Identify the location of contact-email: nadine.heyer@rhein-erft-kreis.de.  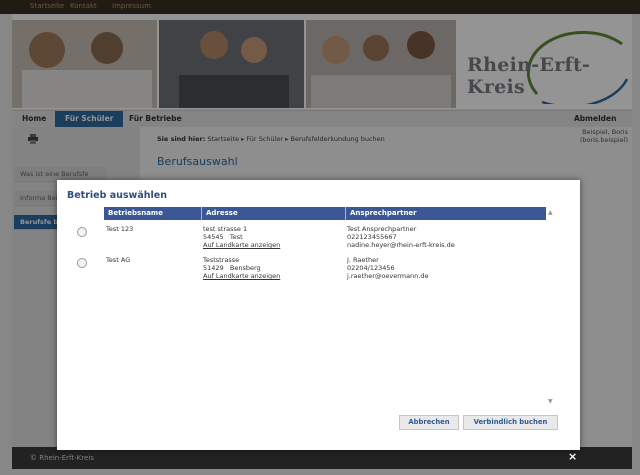
(401, 245).